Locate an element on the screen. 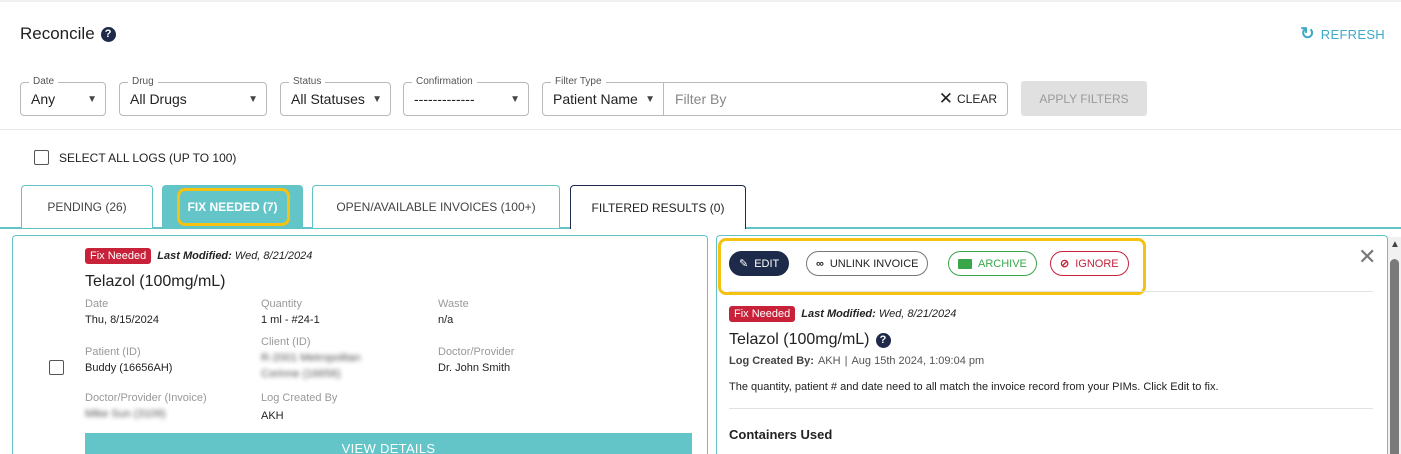 The image size is (1401, 454). confirmation-select-label: Confirmation is located at coordinates (444, 81).